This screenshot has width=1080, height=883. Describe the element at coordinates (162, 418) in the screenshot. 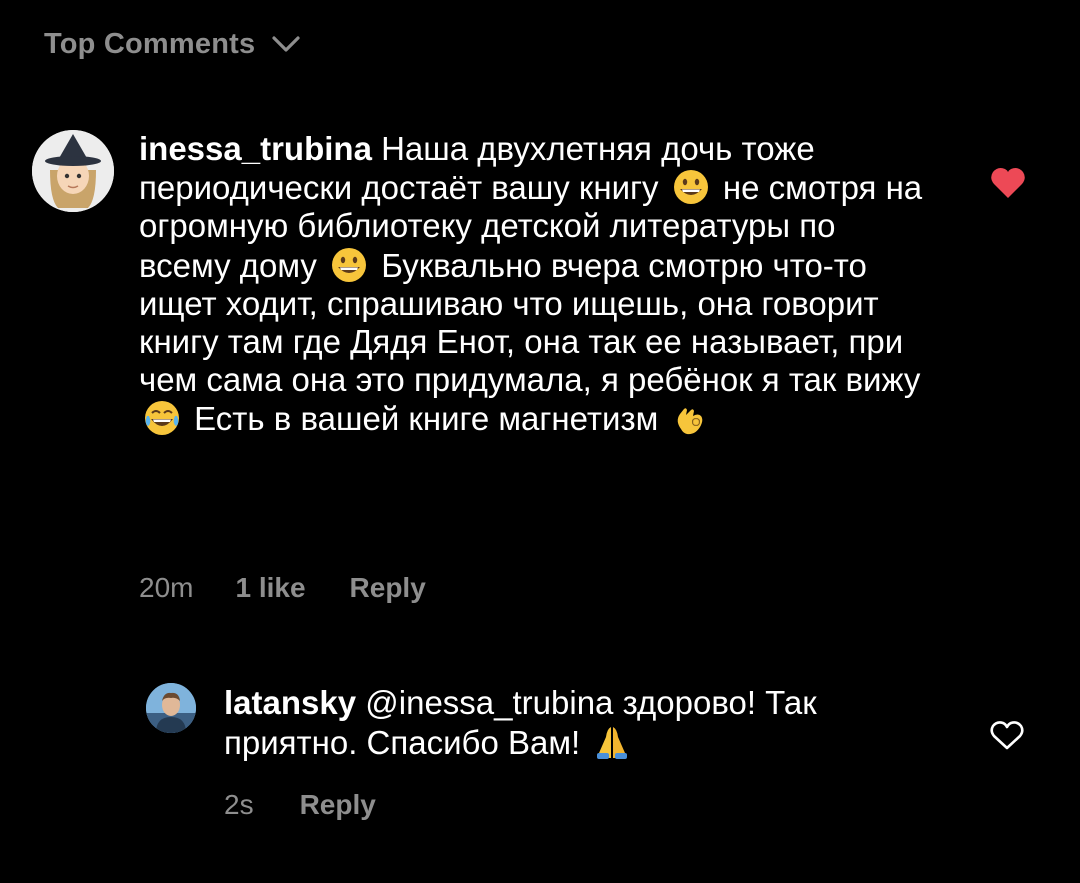

I see `tears-of-joy-emoji` at that location.